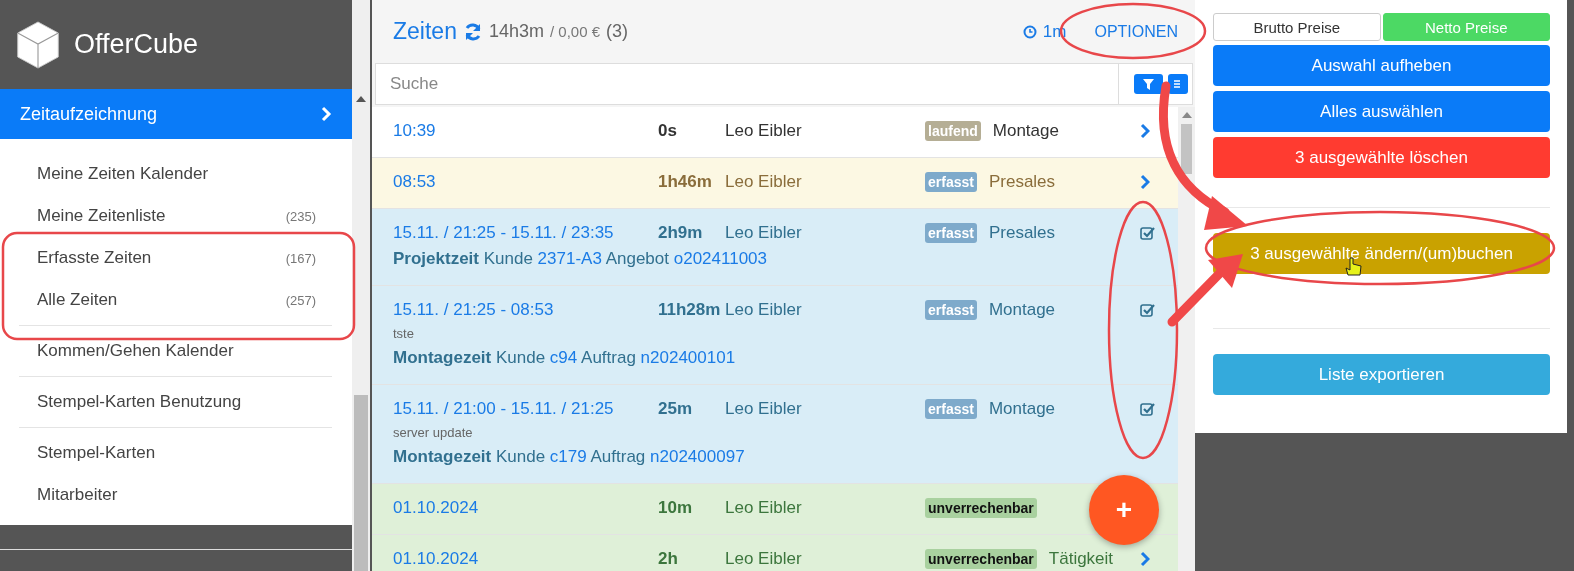 Image resolution: width=1574 pixels, height=571 pixels. I want to click on entry-details: Montagezeit Kunde c179 Auftrag n202400097, so click(569, 457).